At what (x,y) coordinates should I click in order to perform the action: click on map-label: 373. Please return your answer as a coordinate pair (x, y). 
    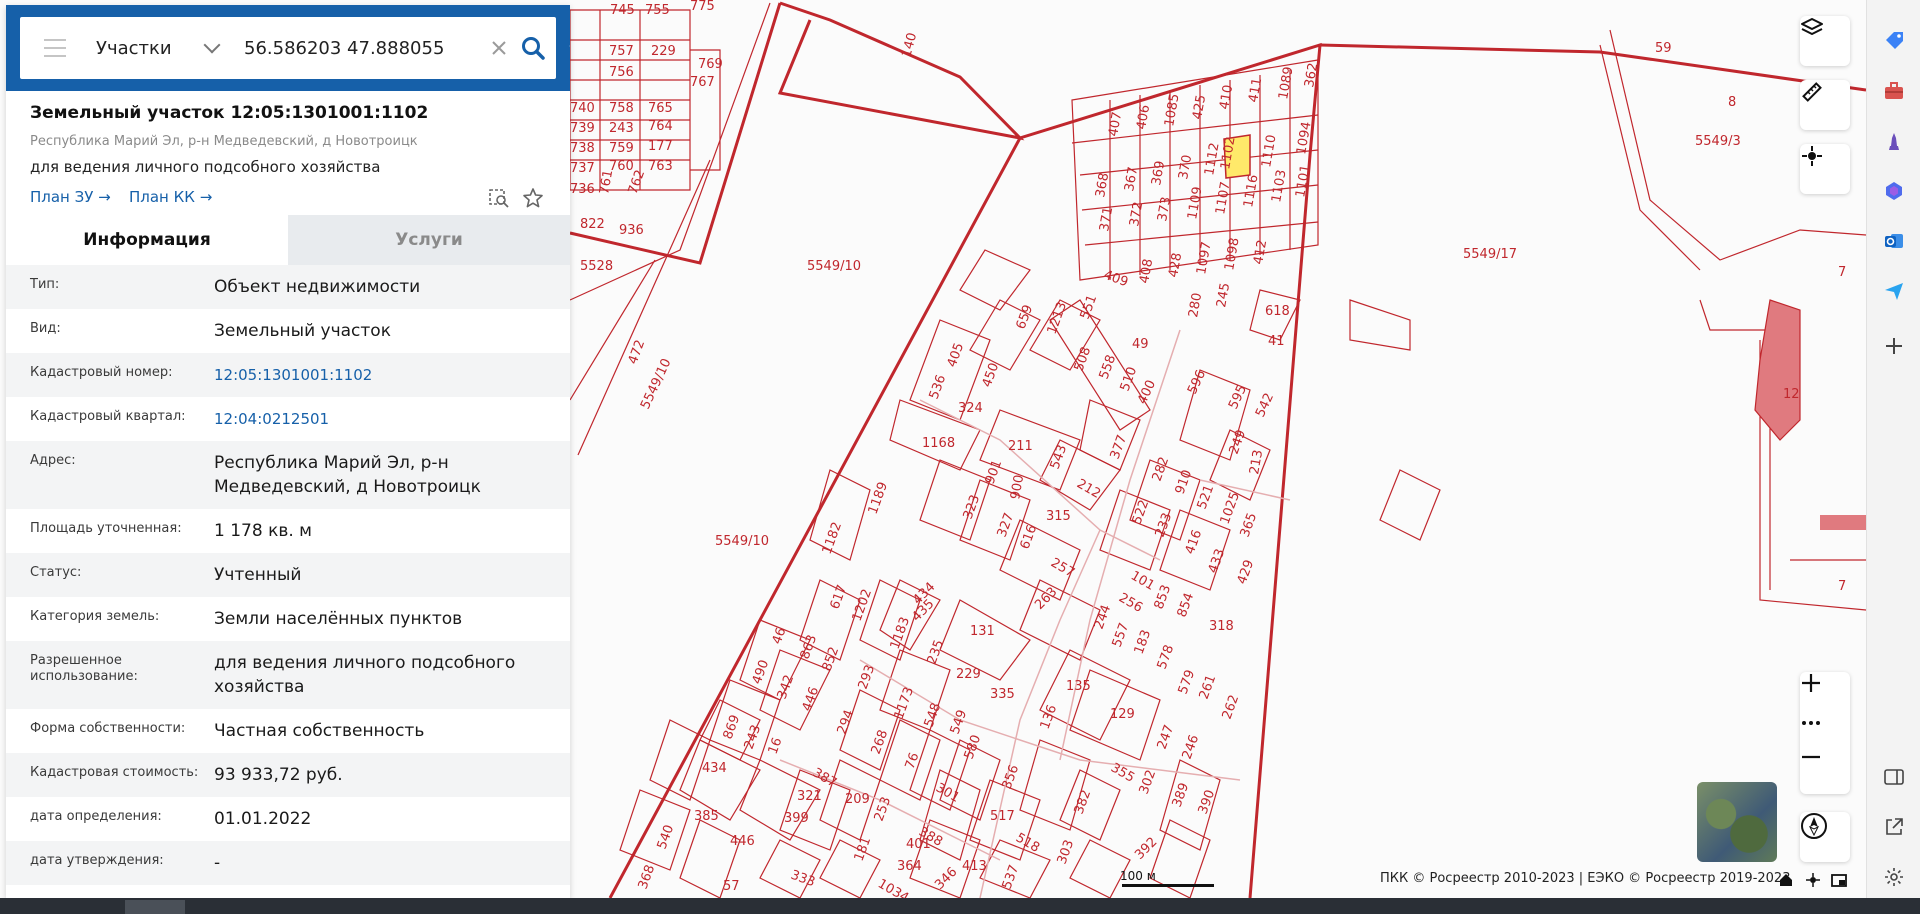
    Looking at the image, I should click on (1164, 209).